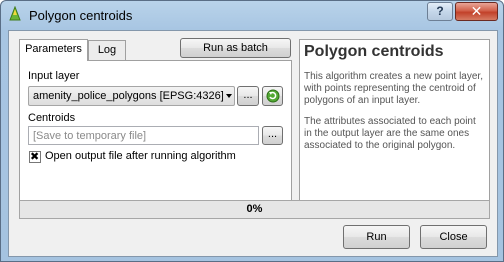 The height and width of the screenshot is (262, 504). I want to click on progress-bar: 0%, so click(254, 209).